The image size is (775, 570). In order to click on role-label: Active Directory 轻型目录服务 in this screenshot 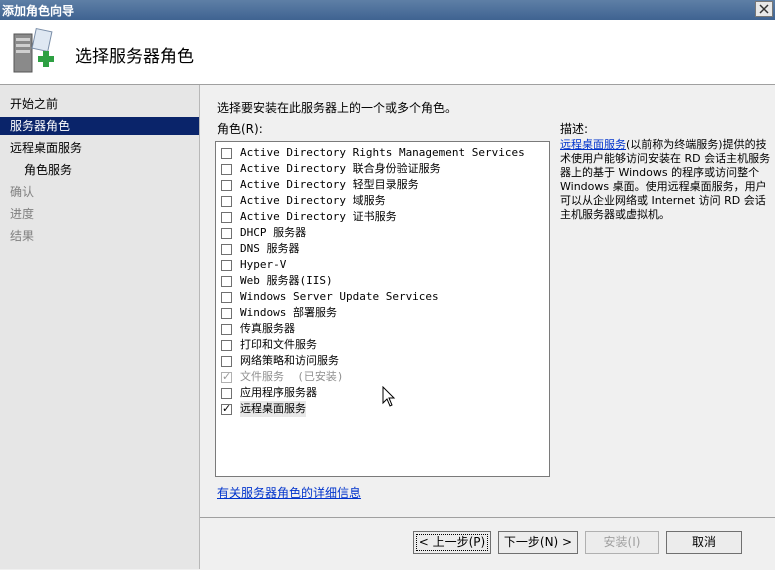, I will do `click(329, 184)`.